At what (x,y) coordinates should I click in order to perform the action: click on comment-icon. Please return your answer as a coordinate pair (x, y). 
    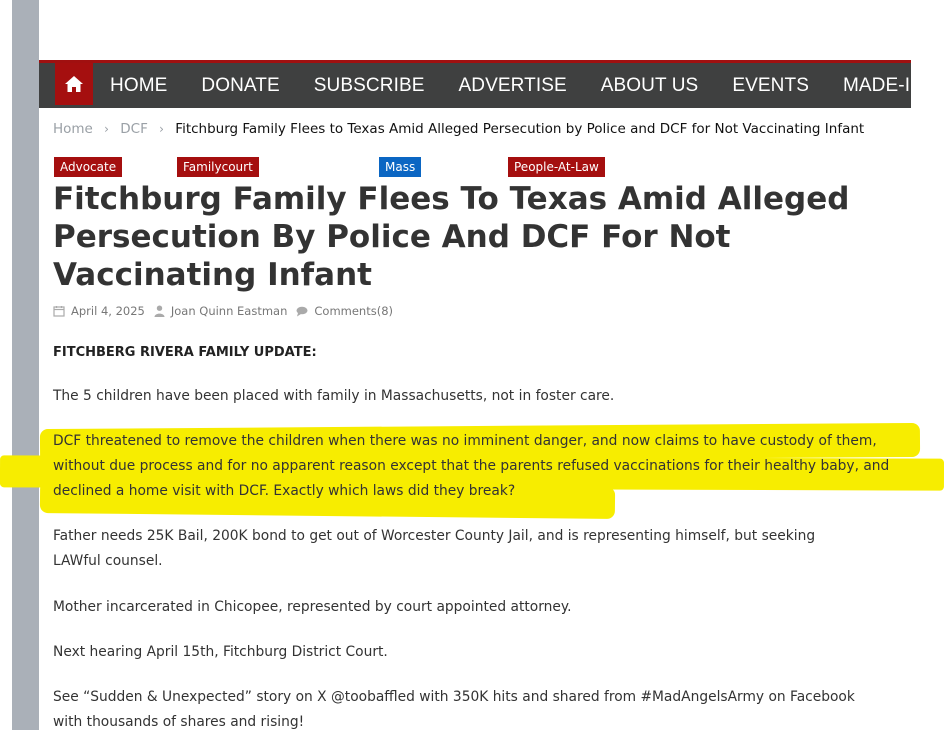
    Looking at the image, I should click on (302, 311).